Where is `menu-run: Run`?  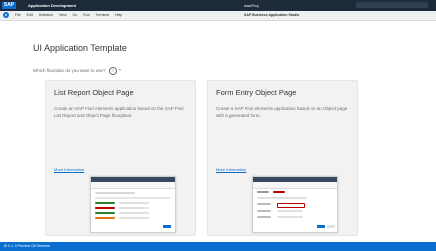
menu-run: Run is located at coordinates (86, 15).